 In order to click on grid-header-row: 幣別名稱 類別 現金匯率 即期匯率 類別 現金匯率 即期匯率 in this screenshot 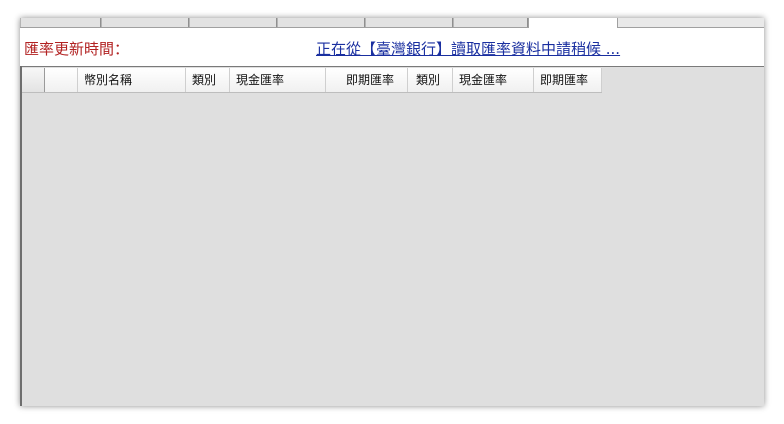, I will do `click(312, 80)`.